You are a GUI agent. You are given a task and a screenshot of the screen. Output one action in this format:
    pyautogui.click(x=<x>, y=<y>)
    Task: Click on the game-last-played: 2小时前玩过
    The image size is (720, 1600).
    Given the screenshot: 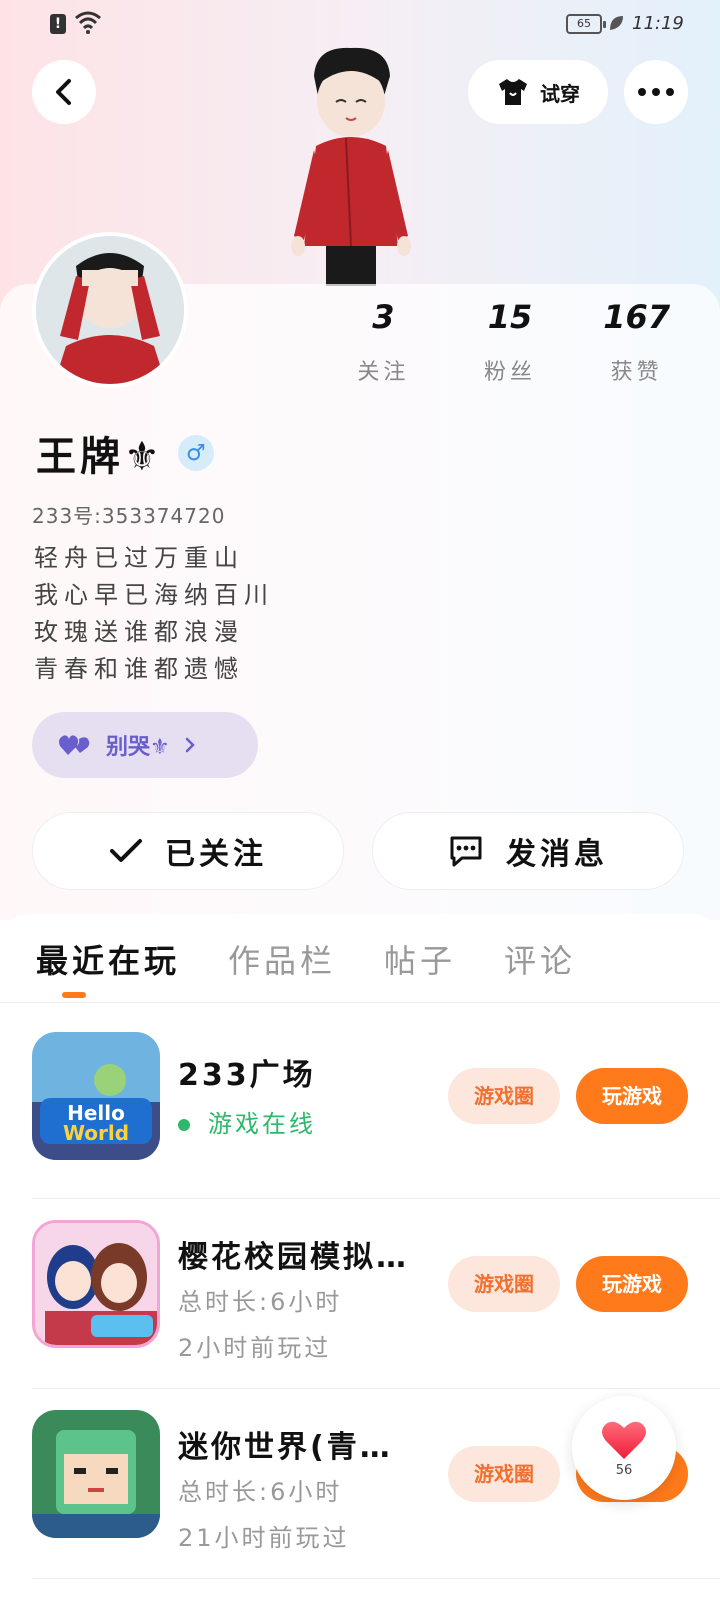 What is the action you would take?
    pyautogui.click(x=255, y=1348)
    